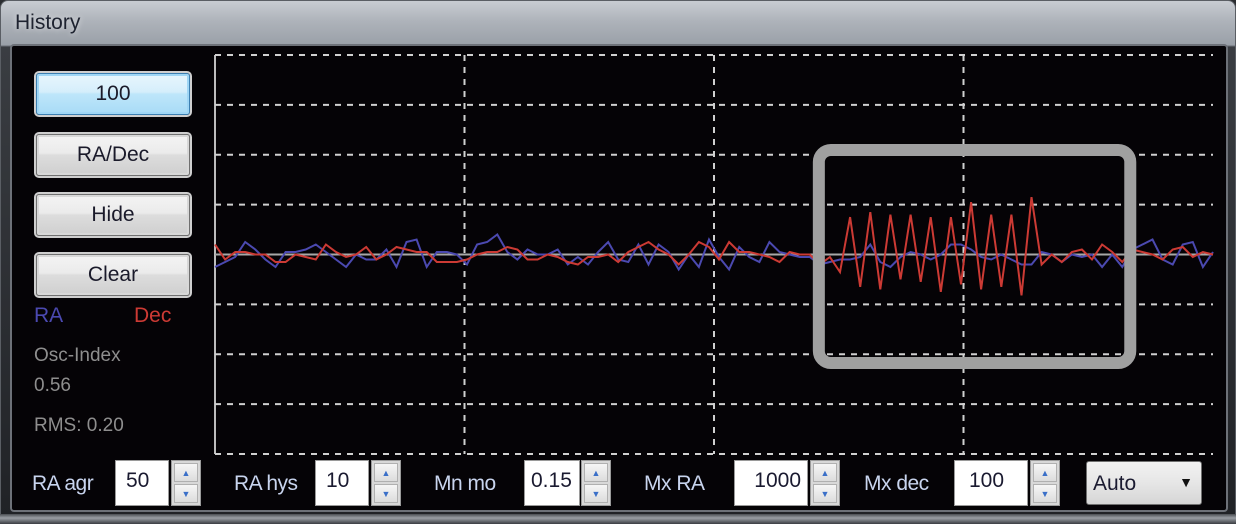 The image size is (1236, 524). Describe the element at coordinates (186, 493) in the screenshot. I see `ra-agr-down-arrow-icon: ▼` at that location.